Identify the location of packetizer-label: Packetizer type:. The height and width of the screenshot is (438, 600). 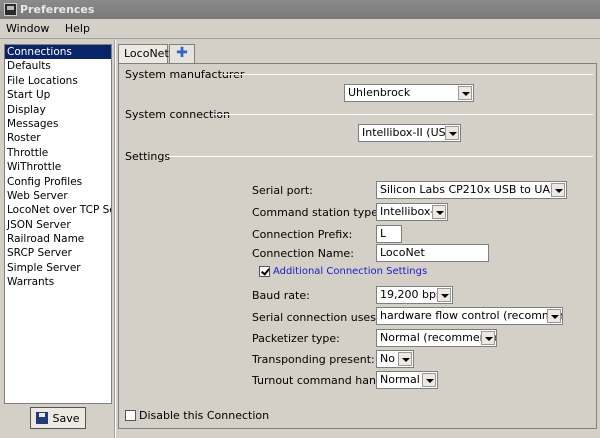
(296, 338).